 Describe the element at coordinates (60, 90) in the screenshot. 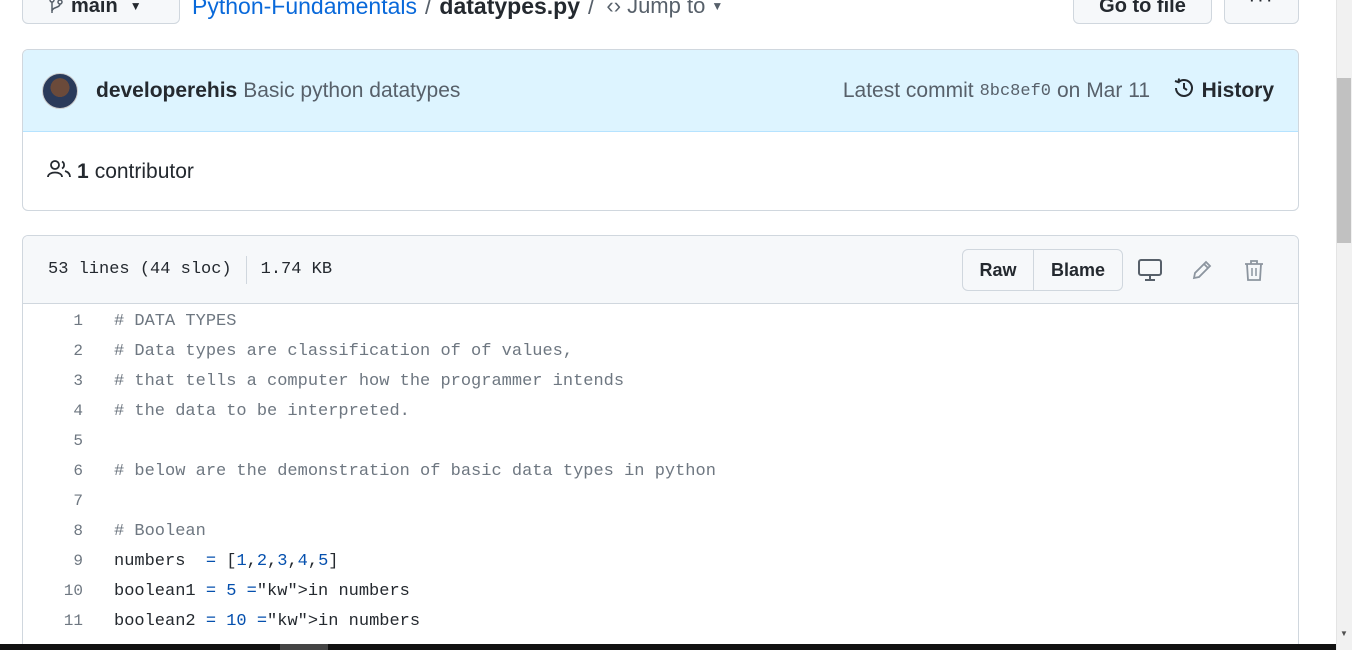

I see `avatar` at that location.